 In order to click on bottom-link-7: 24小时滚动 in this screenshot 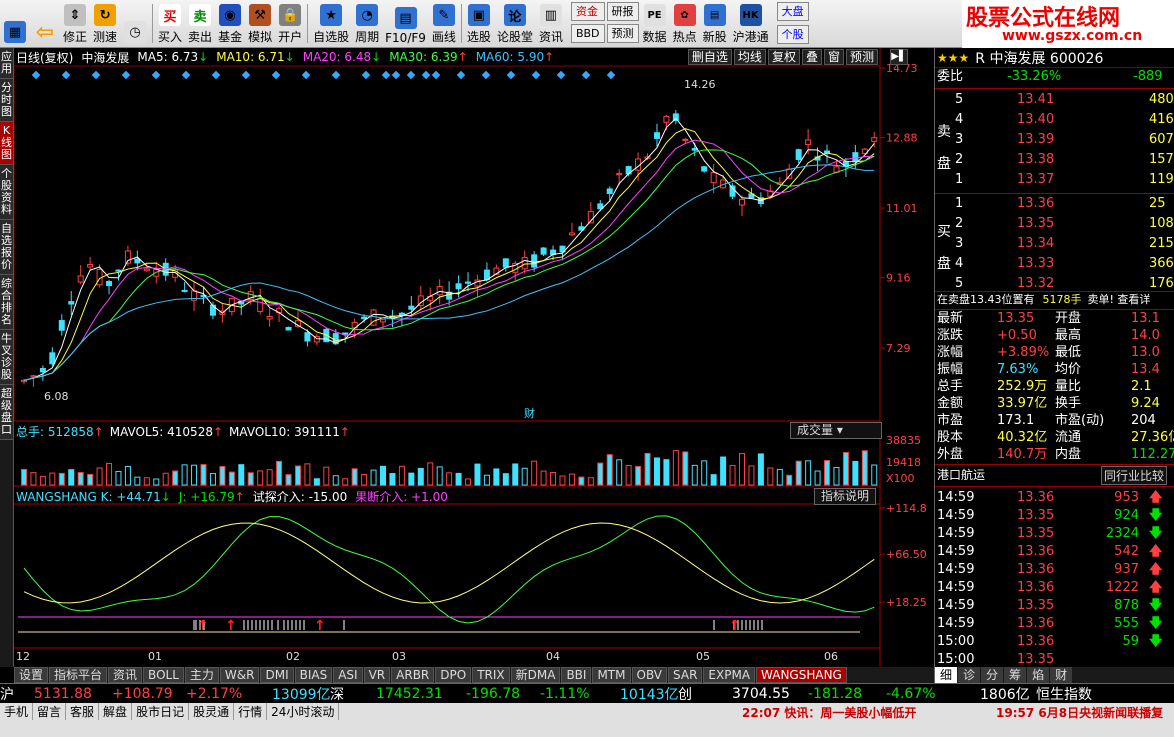, I will do `click(303, 711)`.